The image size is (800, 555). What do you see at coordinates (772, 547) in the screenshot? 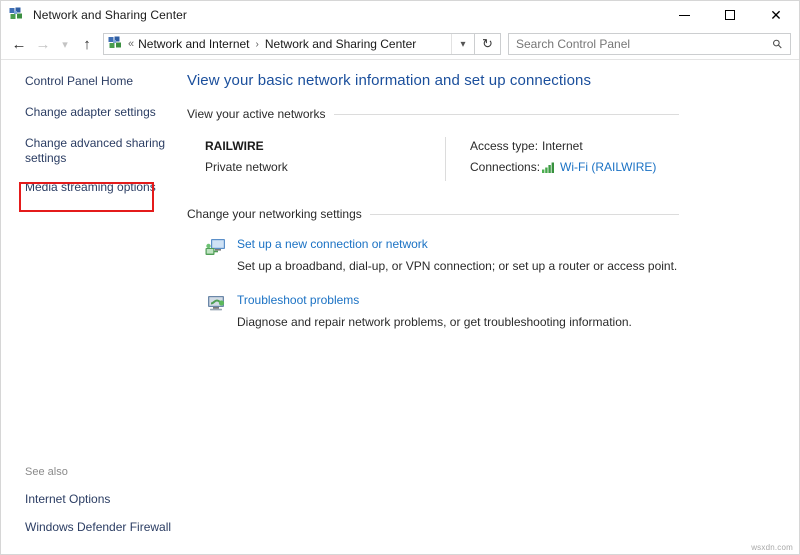
I see `watermark: wsxdn.com` at bounding box center [772, 547].